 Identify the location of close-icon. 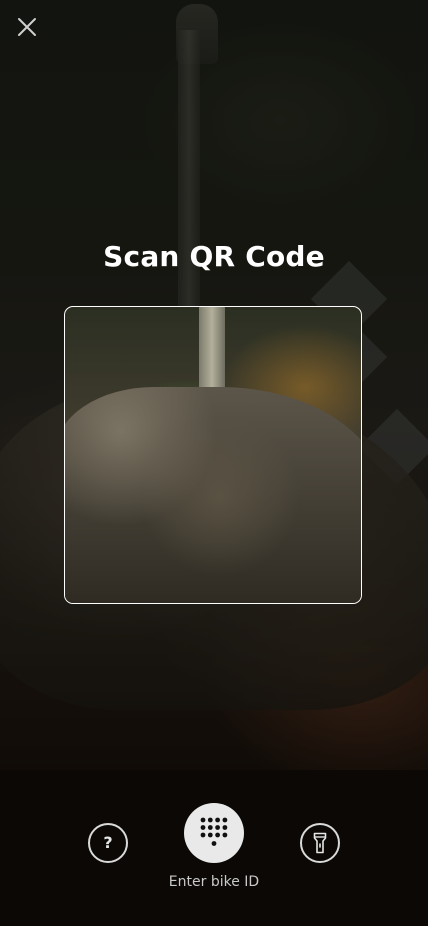
(27, 27).